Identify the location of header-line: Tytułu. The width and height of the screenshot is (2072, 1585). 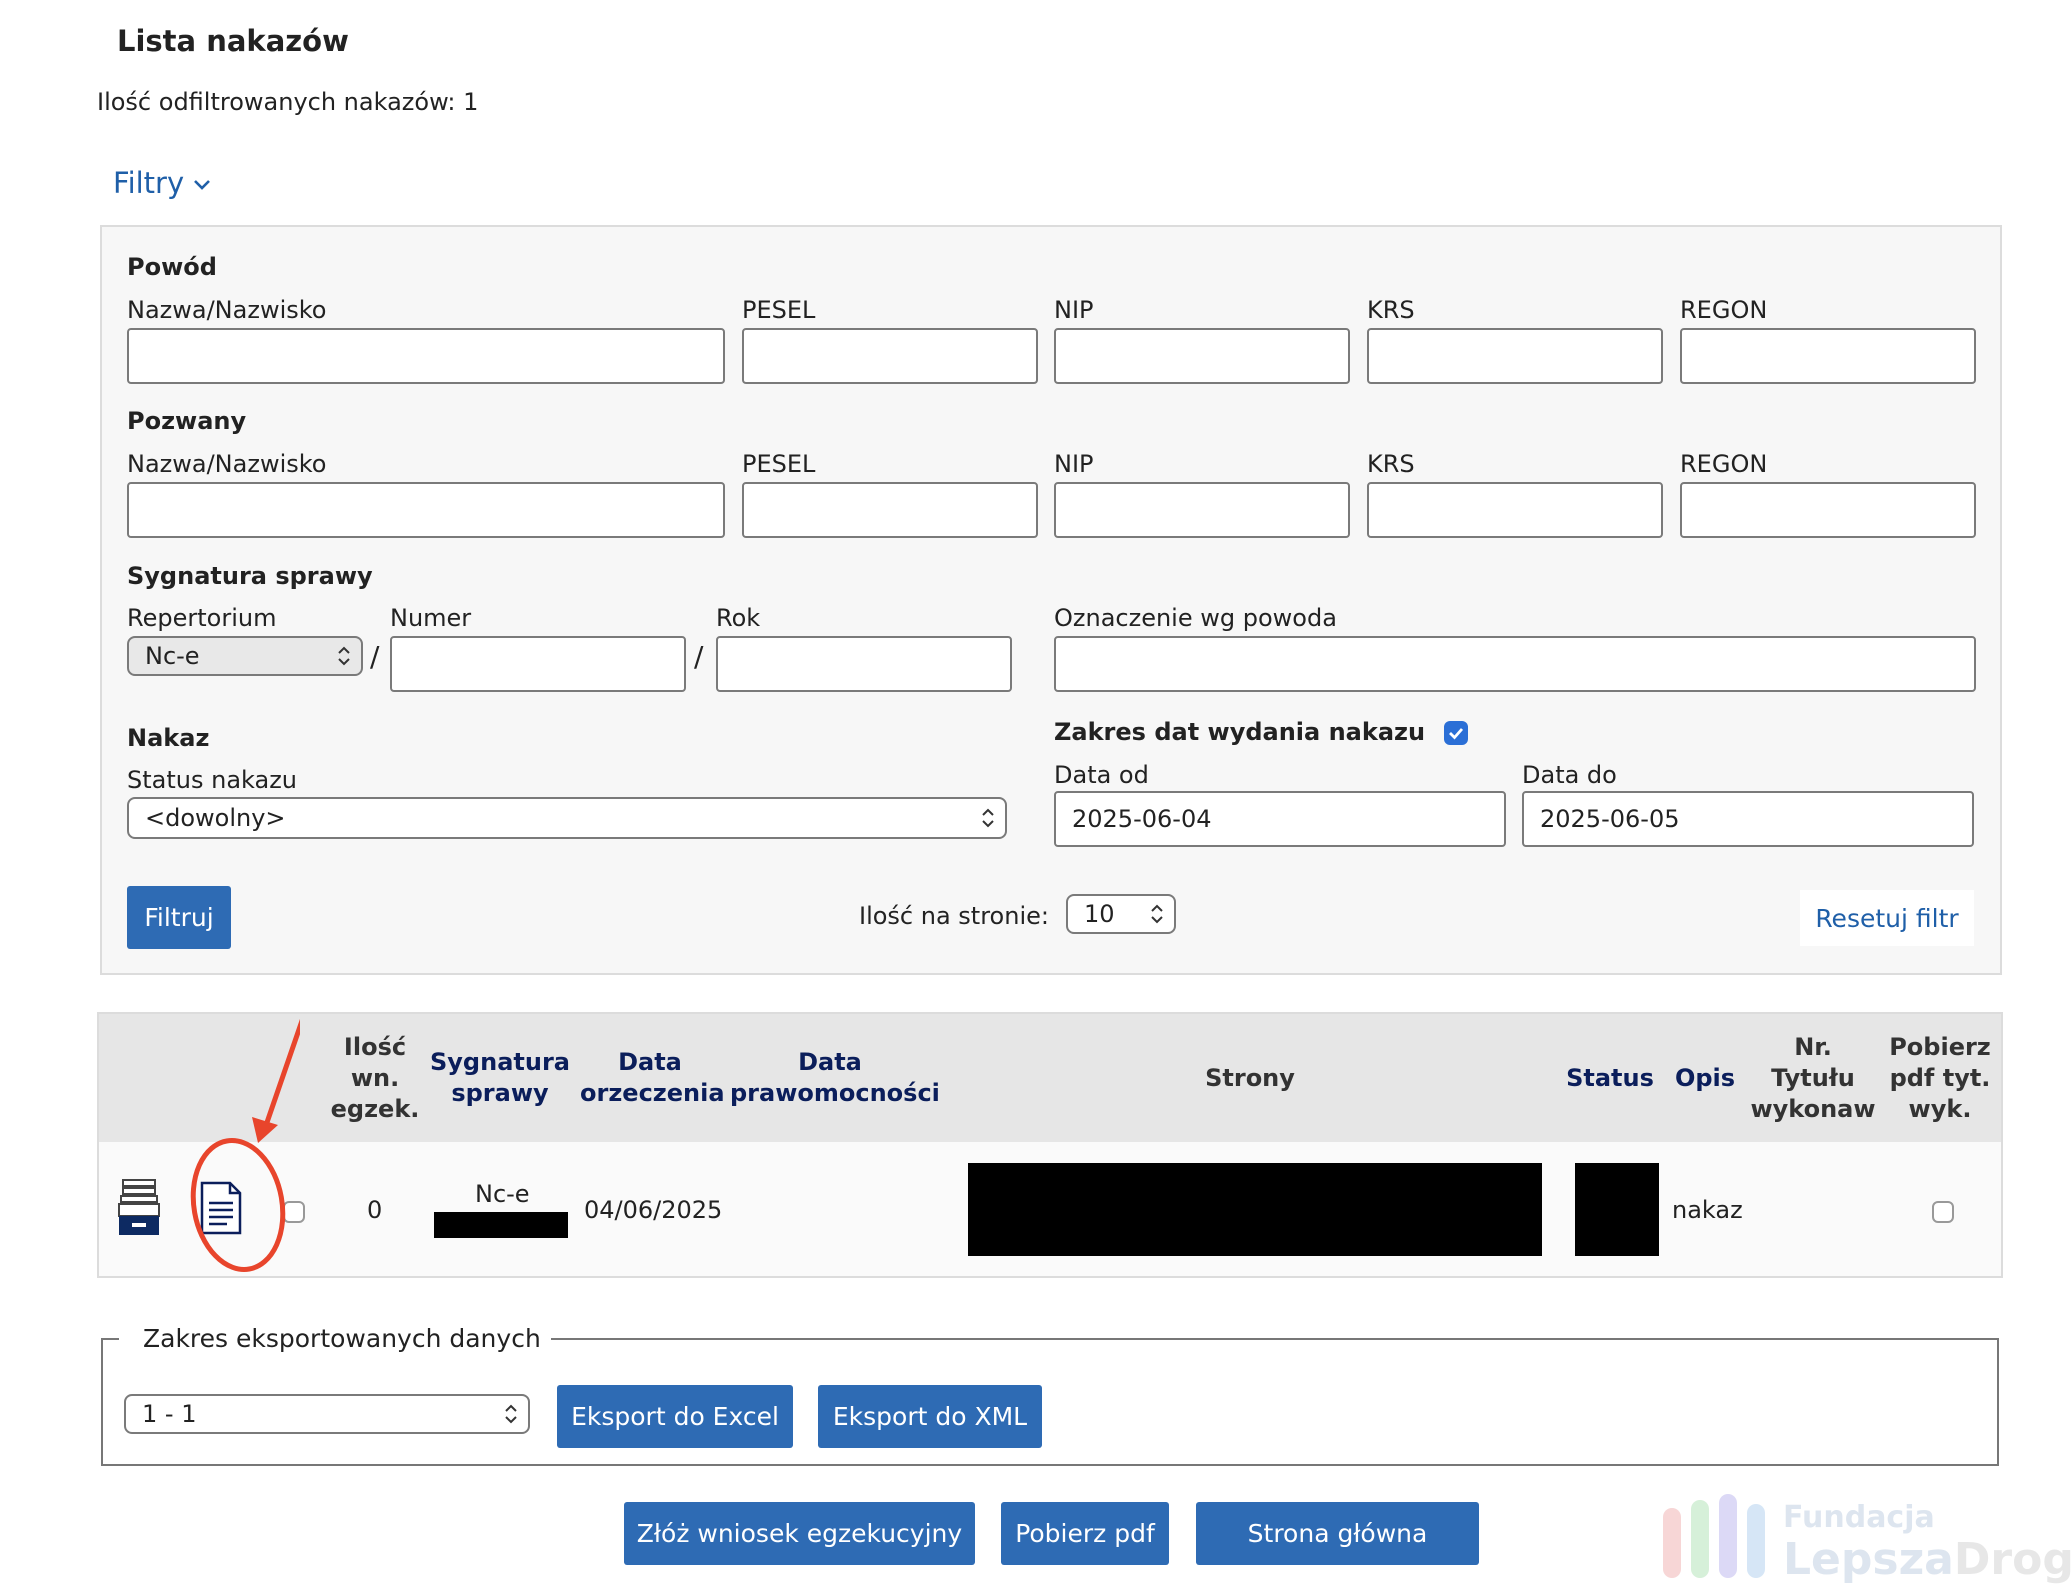
(1813, 1078).